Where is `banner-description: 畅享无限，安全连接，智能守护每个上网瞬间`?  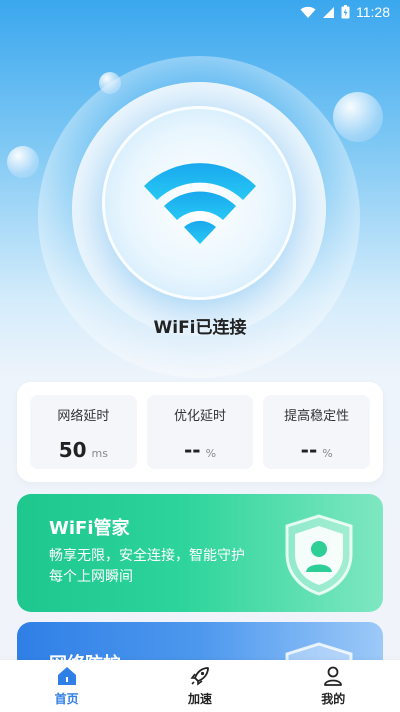
banner-description: 畅享无限，安全连接，智能守护每个上网瞬间 is located at coordinates (147, 566).